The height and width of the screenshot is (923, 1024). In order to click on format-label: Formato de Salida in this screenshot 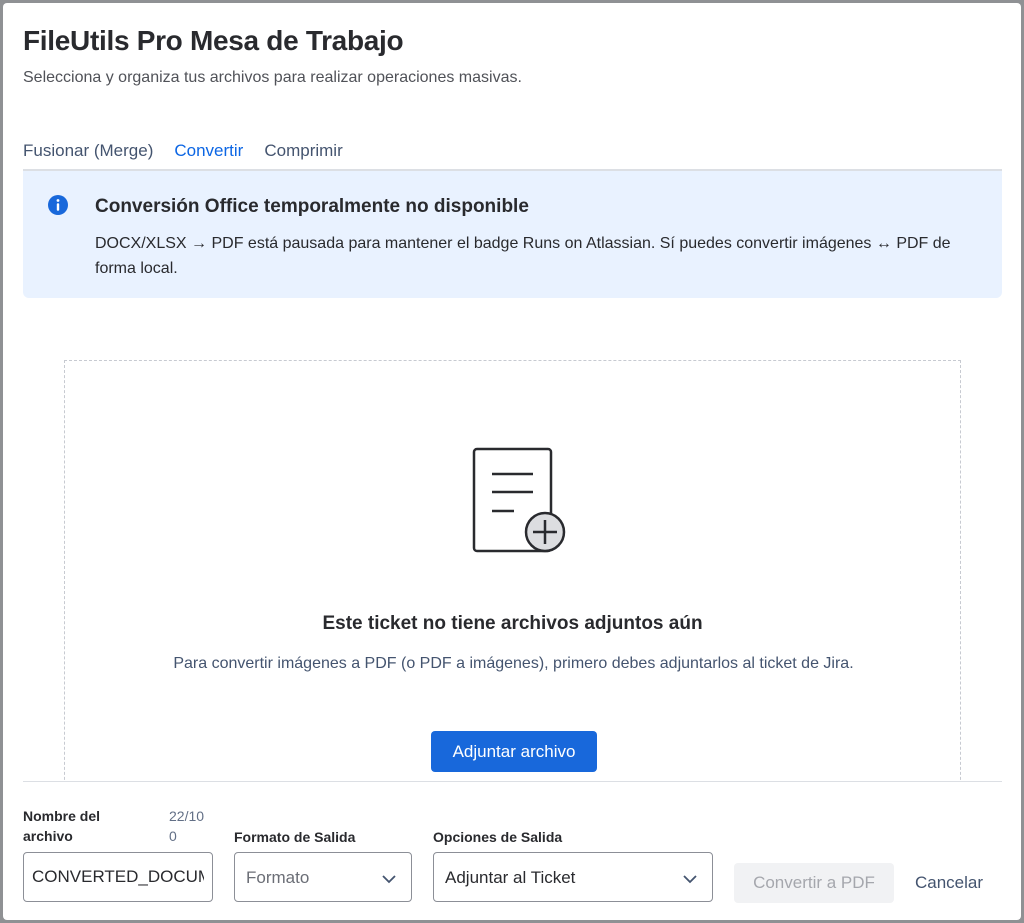, I will do `click(295, 837)`.